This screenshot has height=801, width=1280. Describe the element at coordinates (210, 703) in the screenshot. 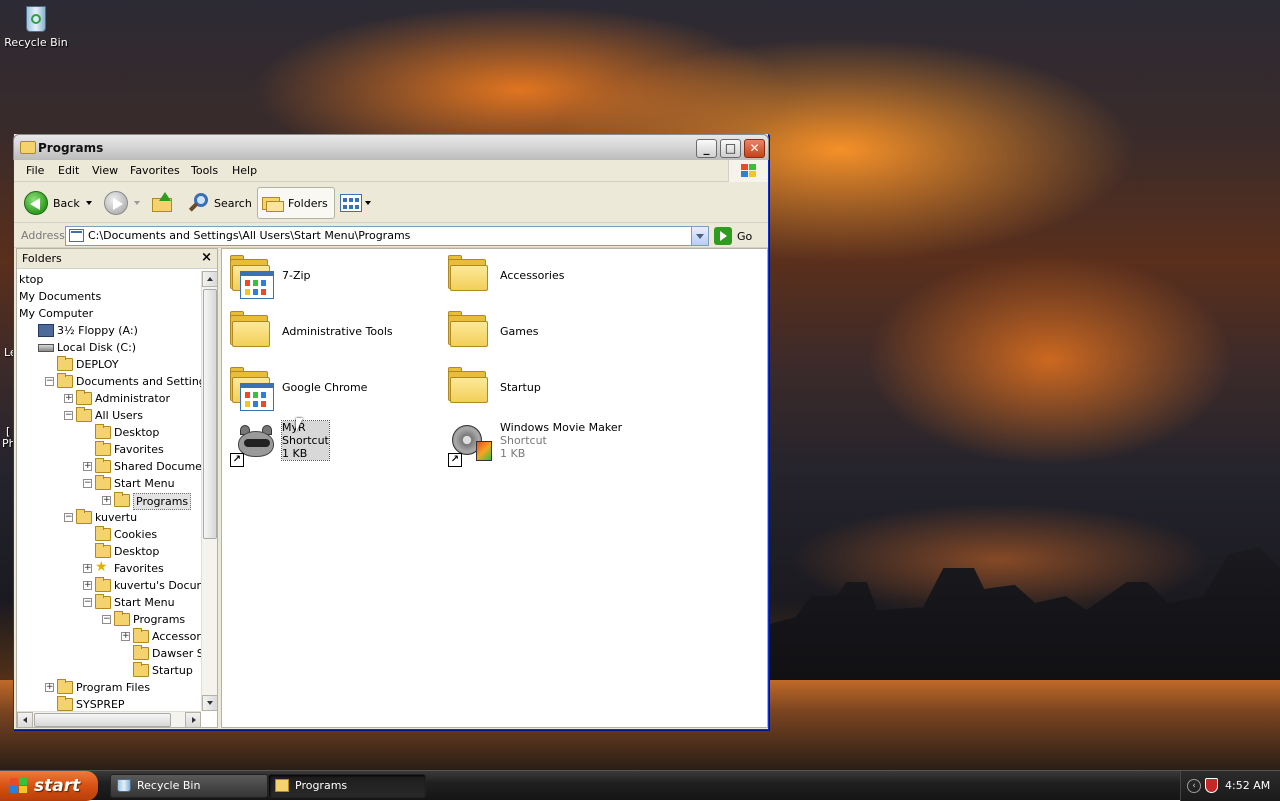

I see `scroll-down-button` at that location.